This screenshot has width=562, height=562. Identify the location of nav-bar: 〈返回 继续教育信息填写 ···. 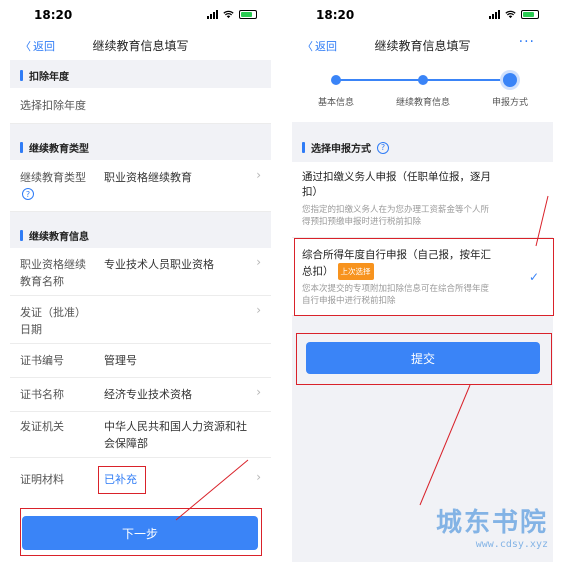
(422, 45).